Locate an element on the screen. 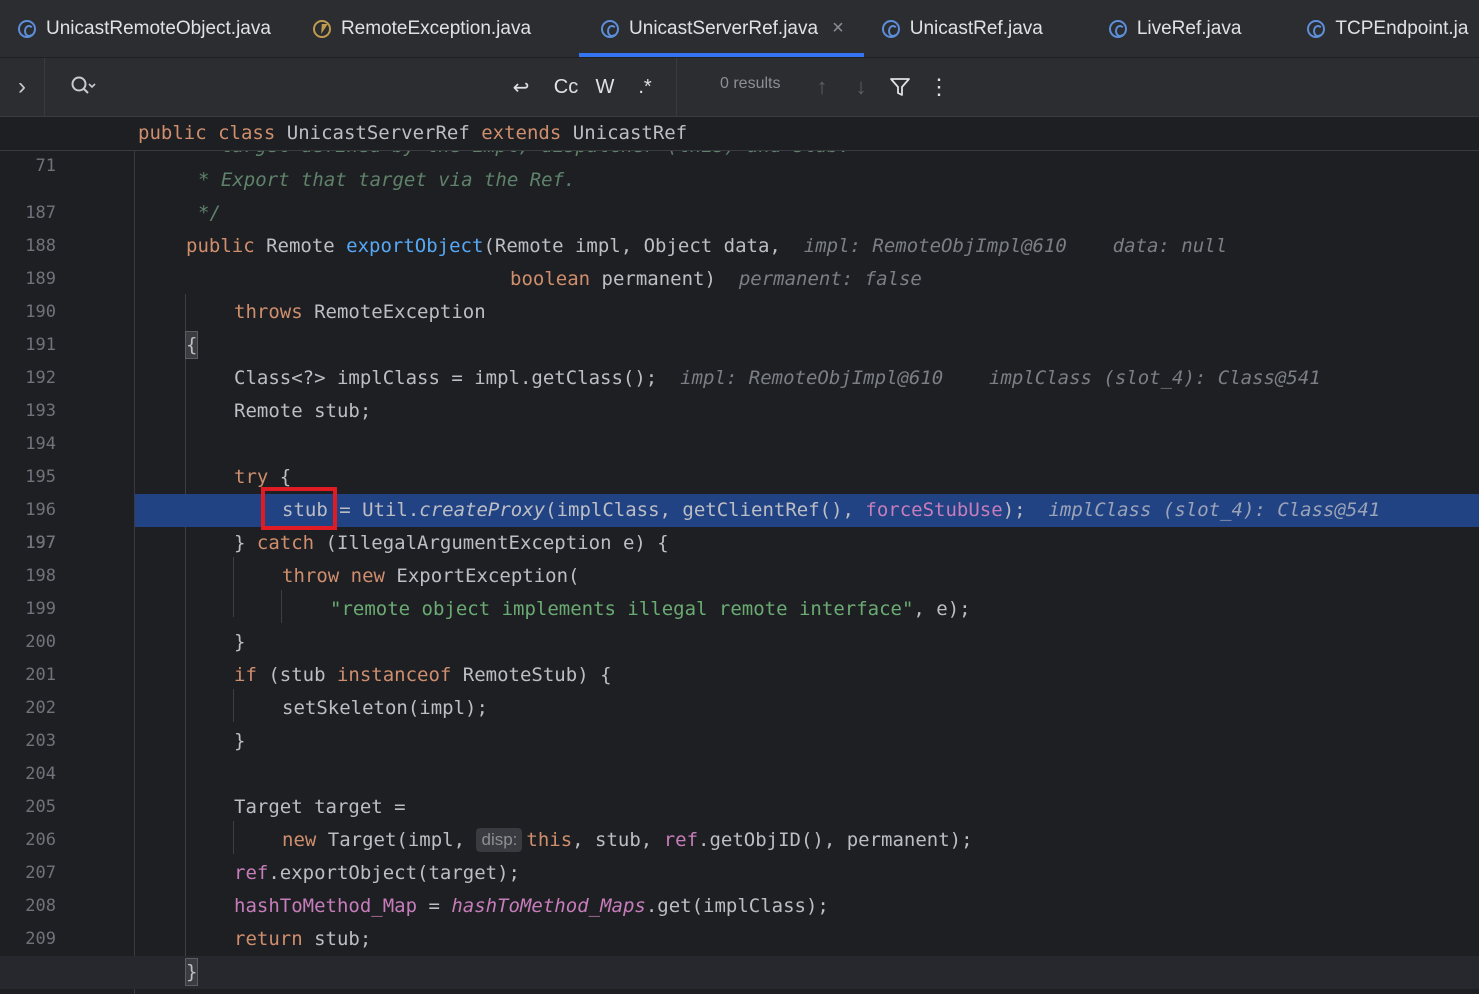 This screenshot has height=994, width=1479. code-line: 206 Target target = is located at coordinates (739, 820).